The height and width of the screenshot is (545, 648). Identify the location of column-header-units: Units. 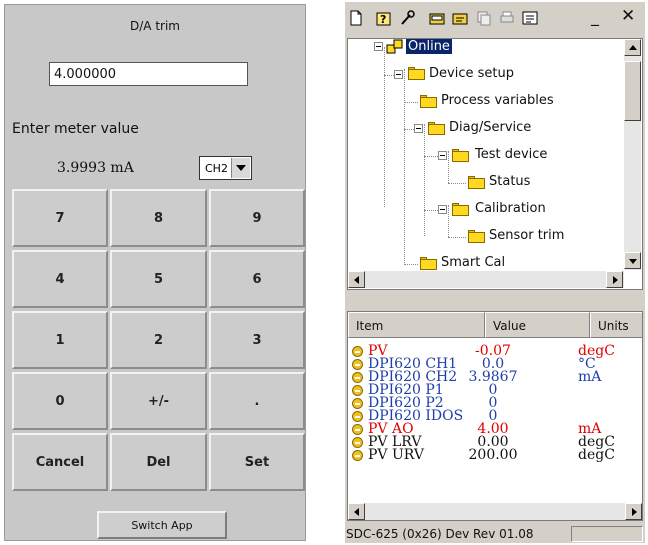
(616, 325).